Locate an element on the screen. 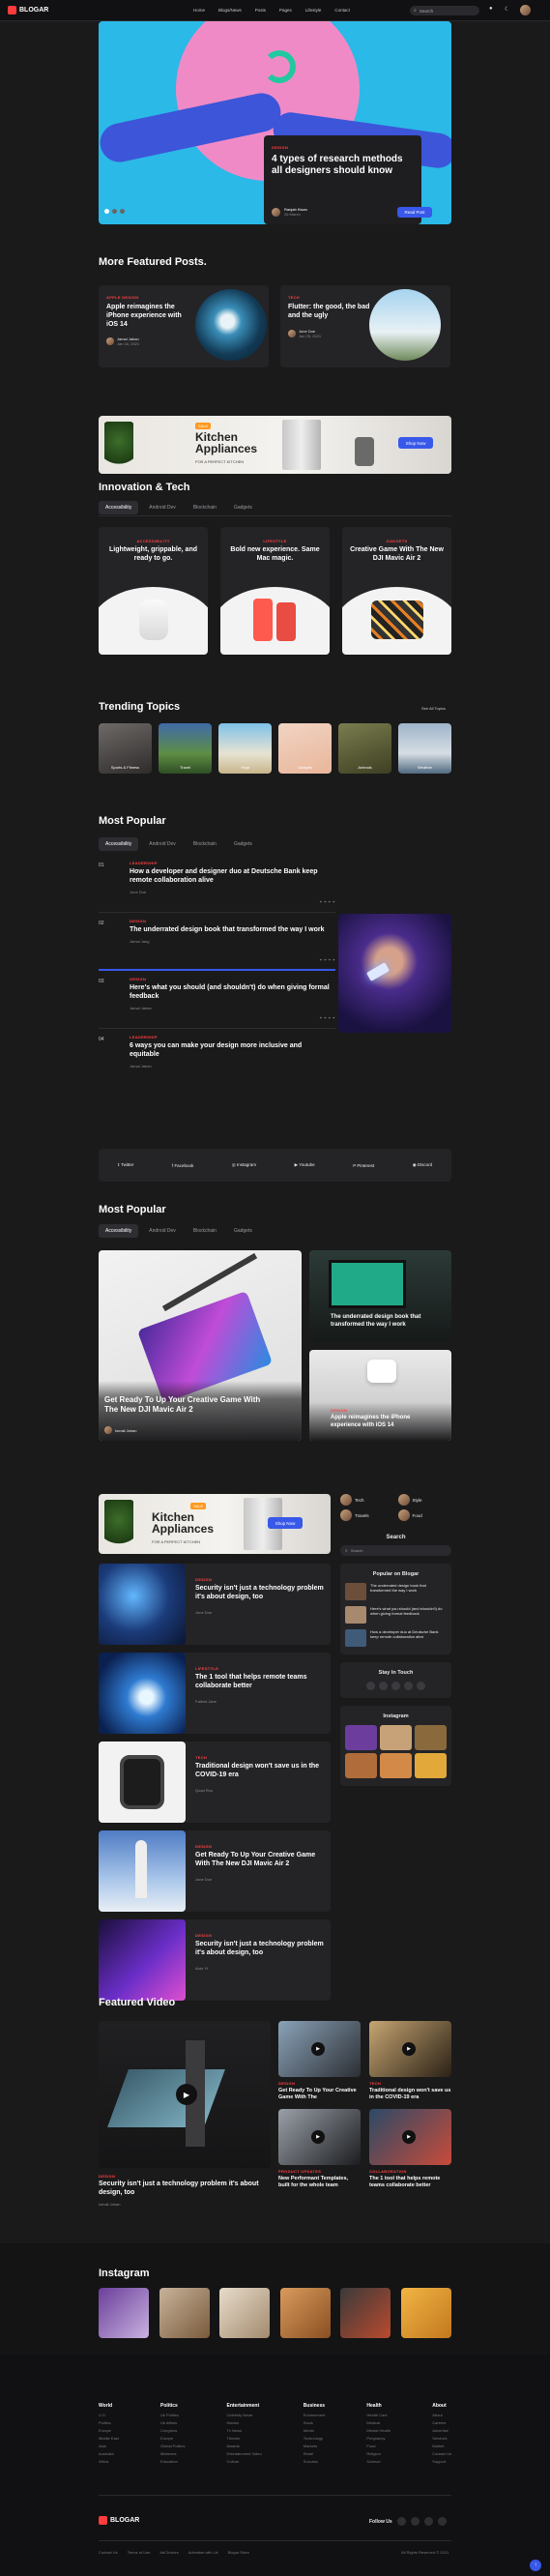  linkedin-icon is located at coordinates (408, 1686).